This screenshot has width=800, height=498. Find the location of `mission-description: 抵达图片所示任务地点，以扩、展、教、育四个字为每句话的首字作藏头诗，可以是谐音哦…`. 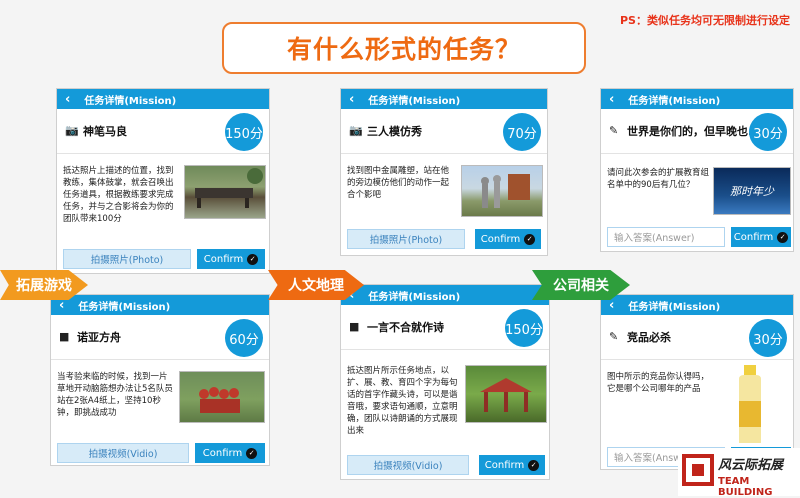

mission-description: 抵达图片所示任务地点，以扩、展、教、育四个字为每句话的首字作藏头诗，可以是谐音哦… is located at coordinates (402, 401).